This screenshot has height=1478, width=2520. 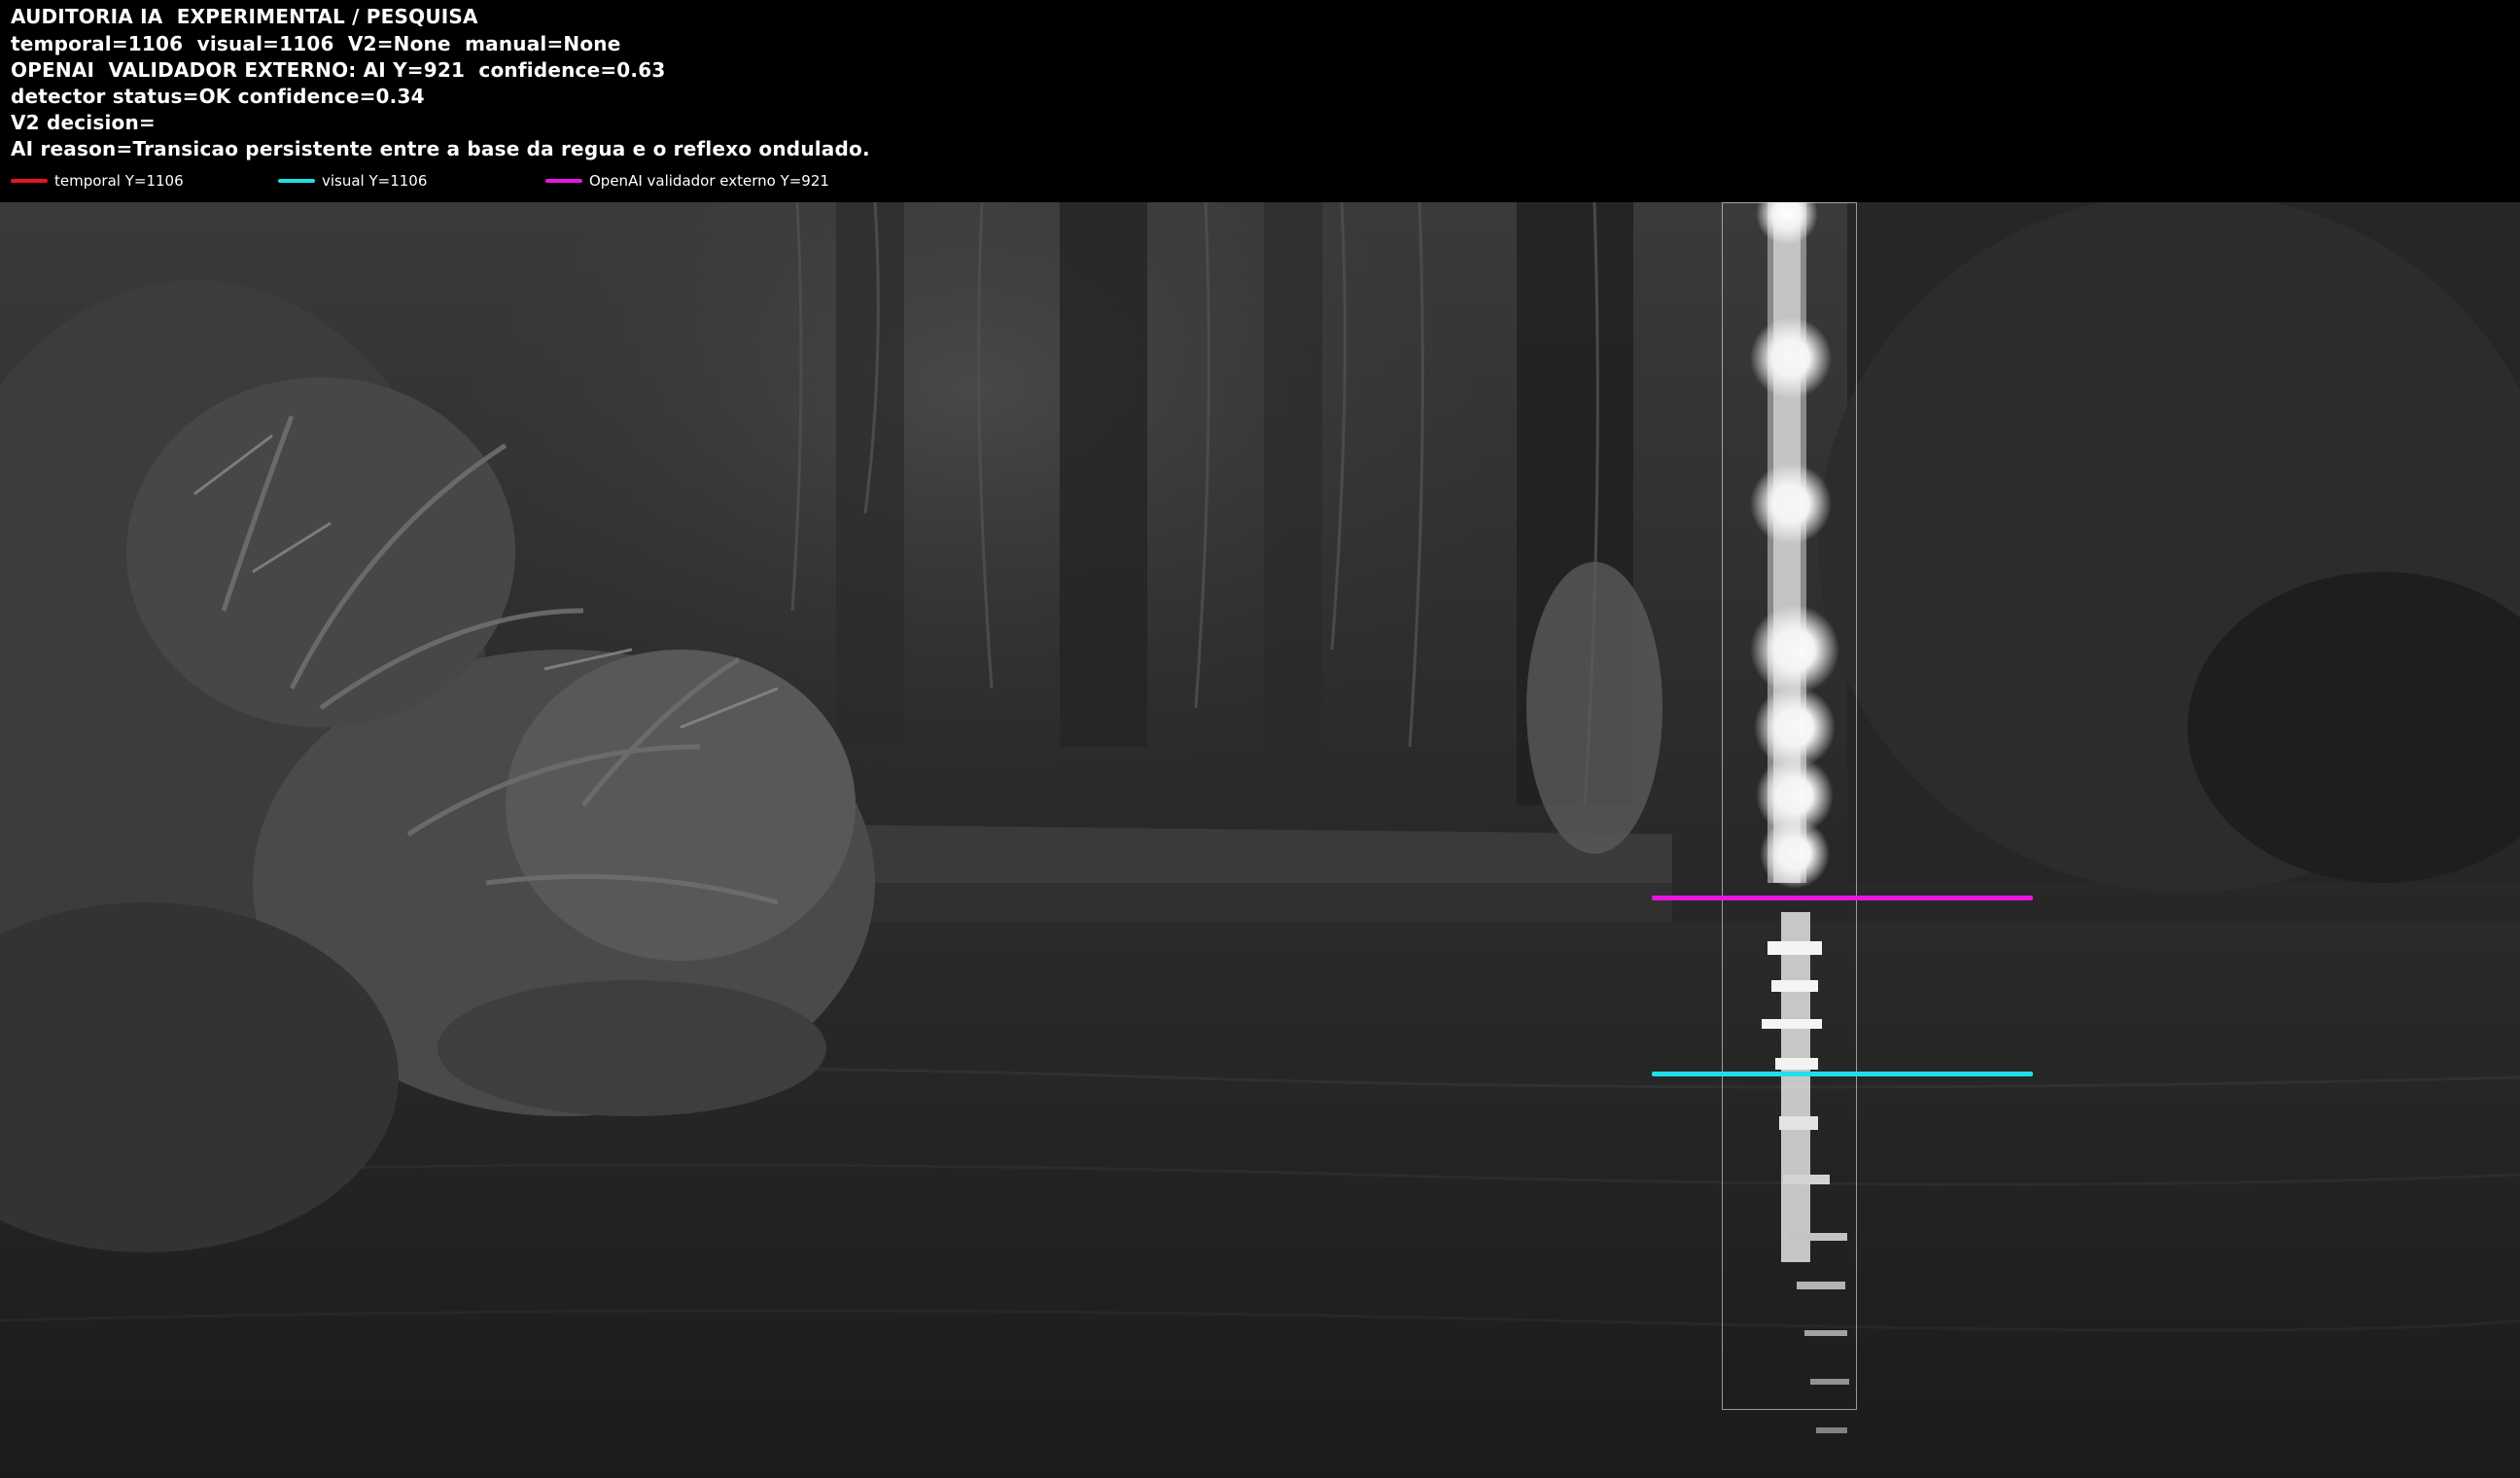 What do you see at coordinates (244, 16) in the screenshot?
I see `header-title: AUDITORIA IA EXPERIMENTAL / PESQUISA` at bounding box center [244, 16].